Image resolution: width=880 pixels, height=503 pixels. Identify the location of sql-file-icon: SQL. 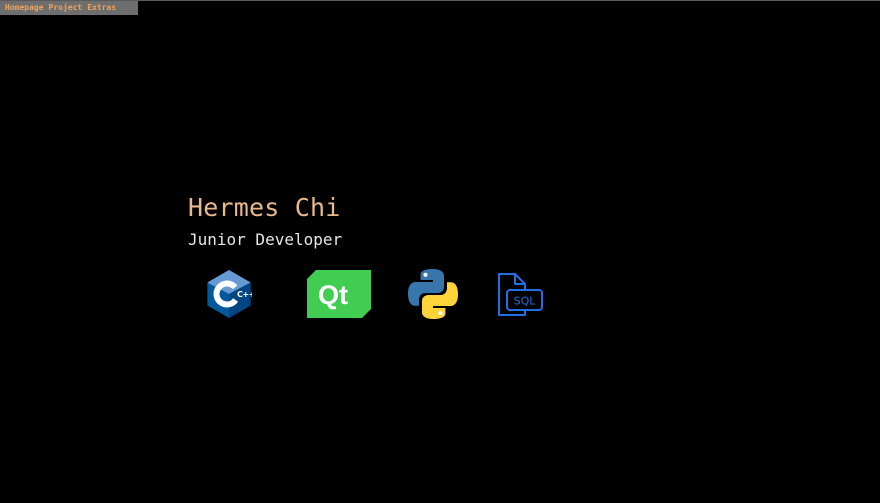
(520, 294).